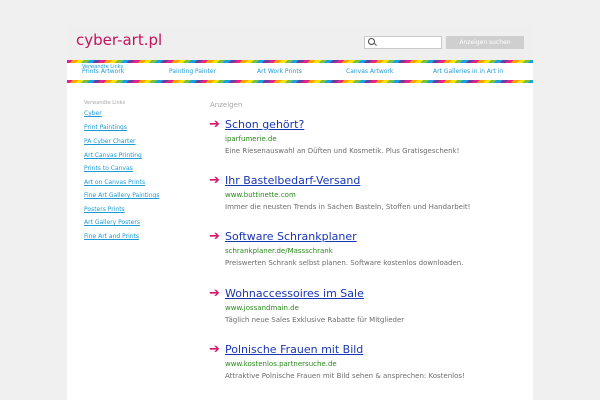 Image resolution: width=600 pixels, height=400 pixels. Describe the element at coordinates (260, 195) in the screenshot. I see `ad-url: www.buttinette.com` at that location.